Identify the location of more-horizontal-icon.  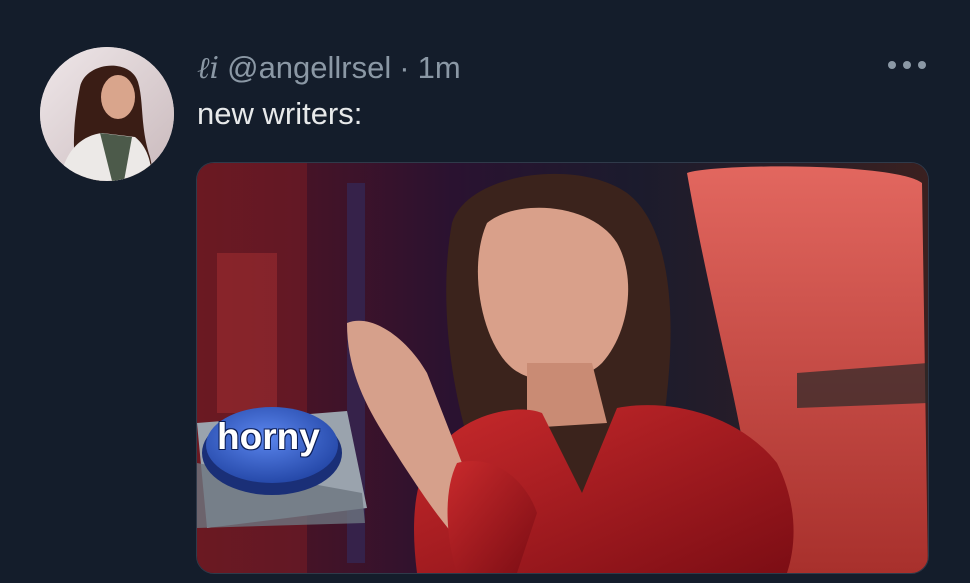
(907, 65).